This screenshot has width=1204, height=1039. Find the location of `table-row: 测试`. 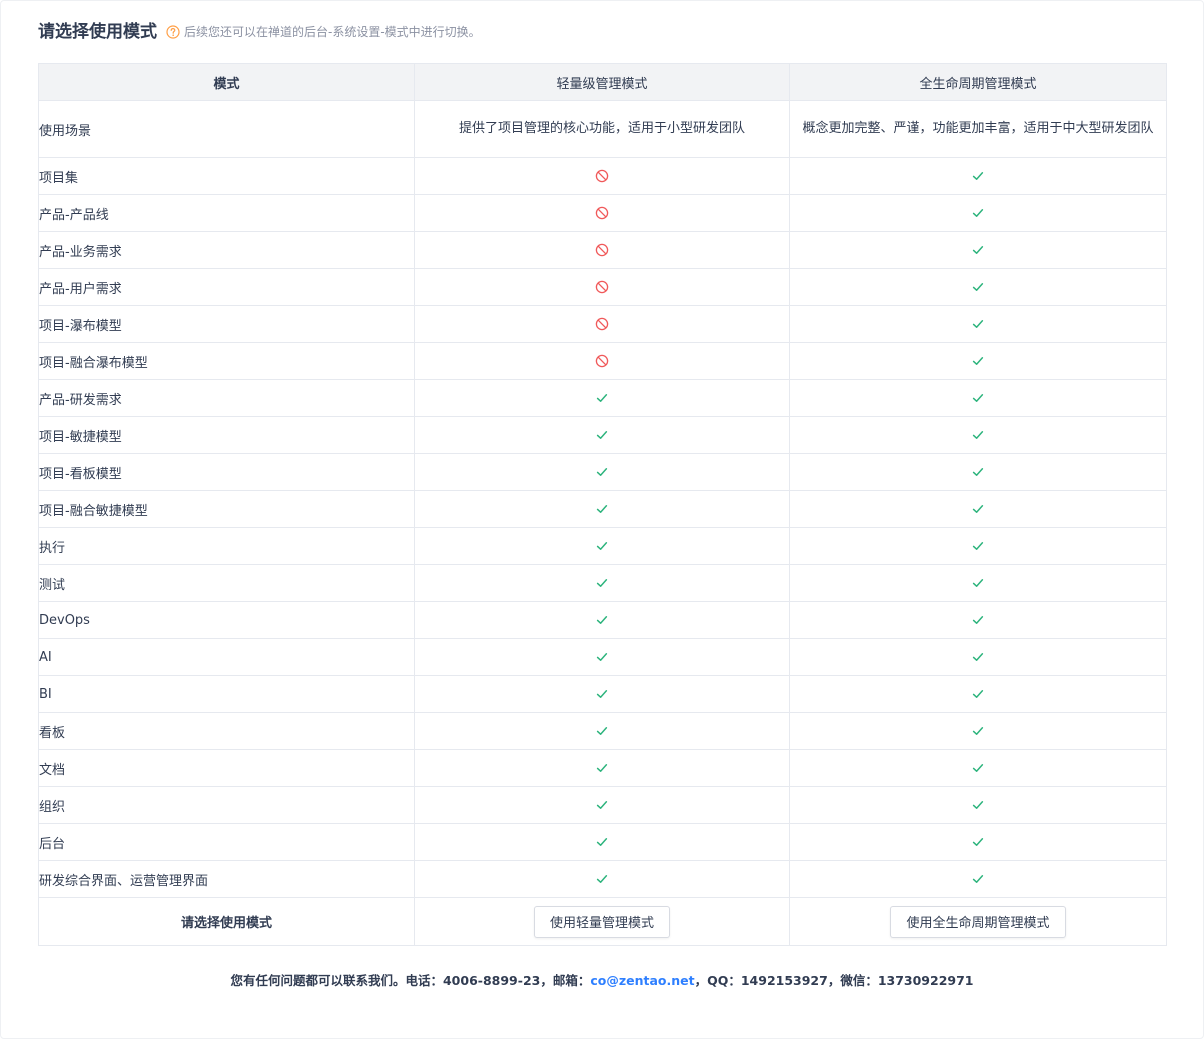

table-row: 测试 is located at coordinates (602, 583).